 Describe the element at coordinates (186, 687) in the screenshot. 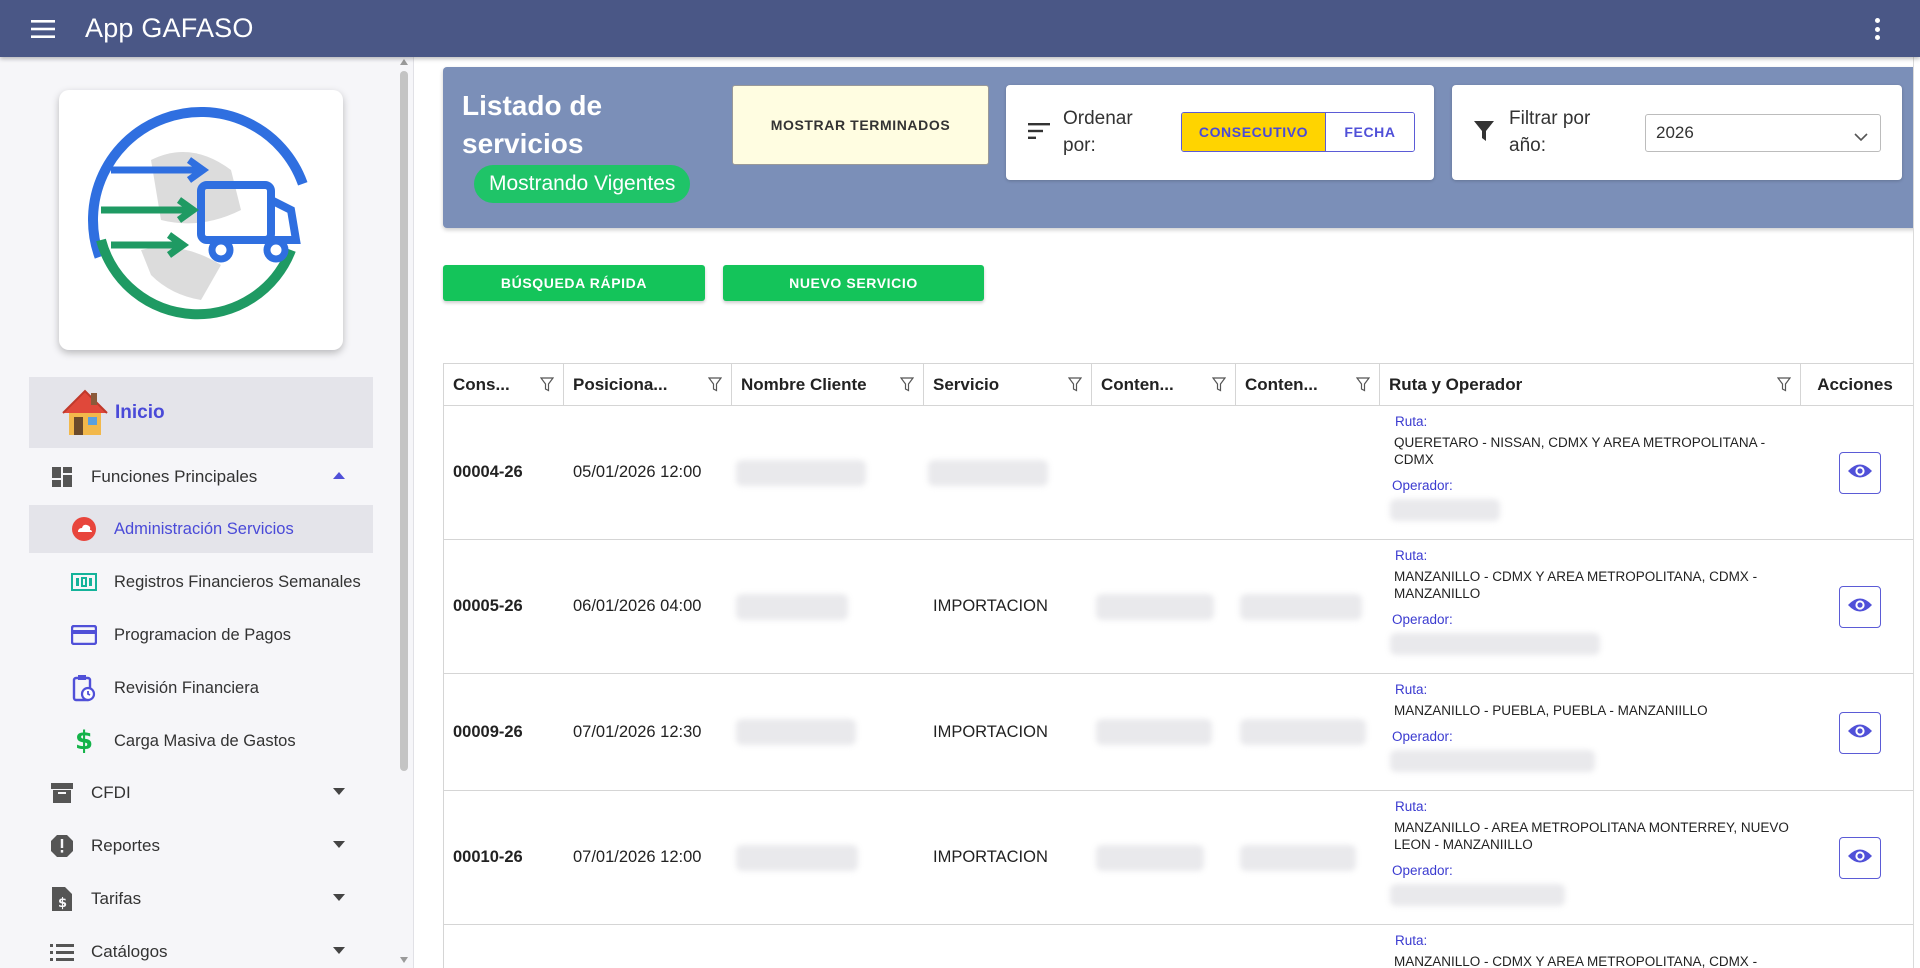

I see `nav-item-label: Revisión Financiera` at that location.